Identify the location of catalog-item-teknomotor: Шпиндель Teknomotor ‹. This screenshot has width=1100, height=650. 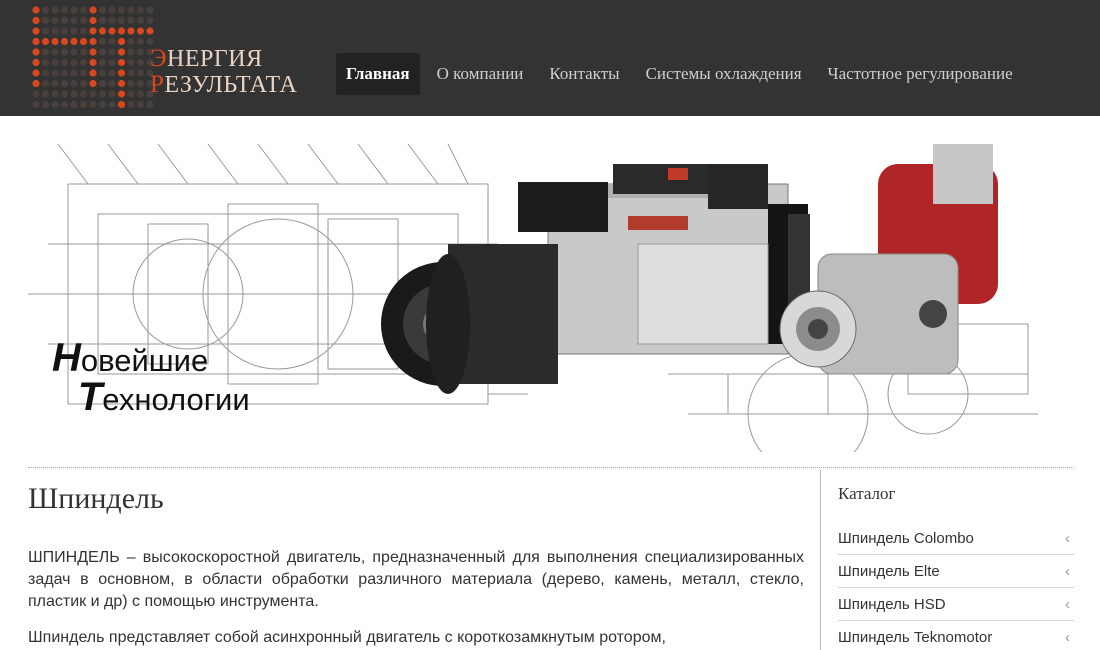
(956, 635).